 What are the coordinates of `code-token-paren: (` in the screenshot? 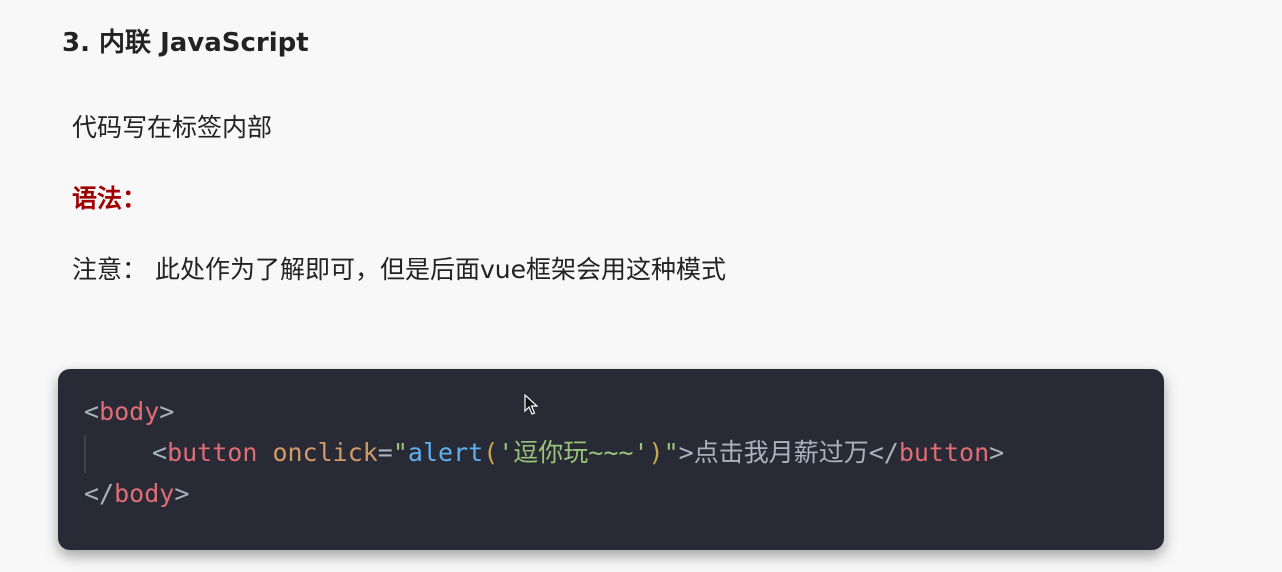 It's located at (491, 452).